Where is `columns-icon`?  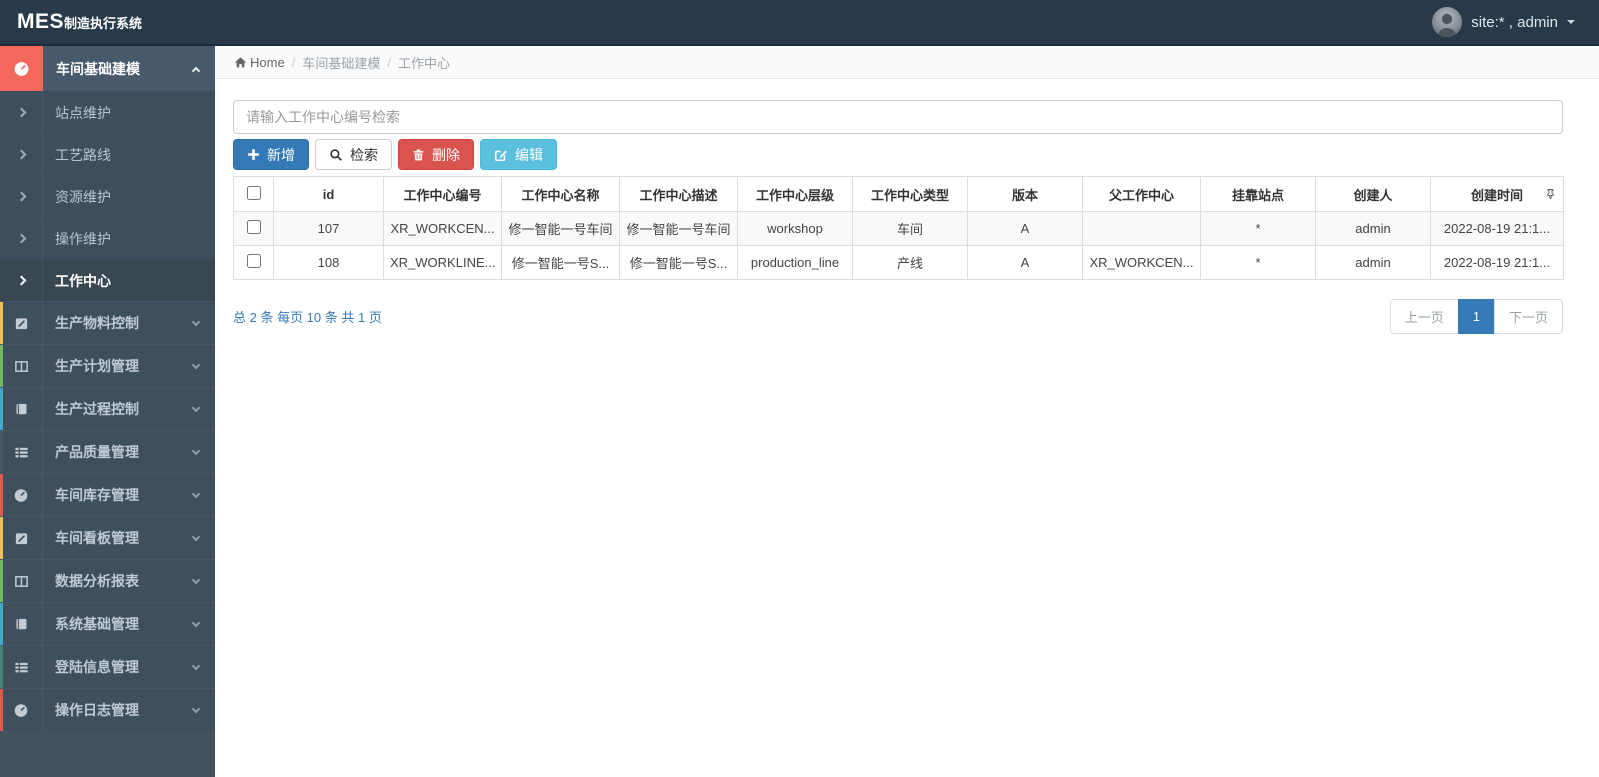 columns-icon is located at coordinates (21, 366).